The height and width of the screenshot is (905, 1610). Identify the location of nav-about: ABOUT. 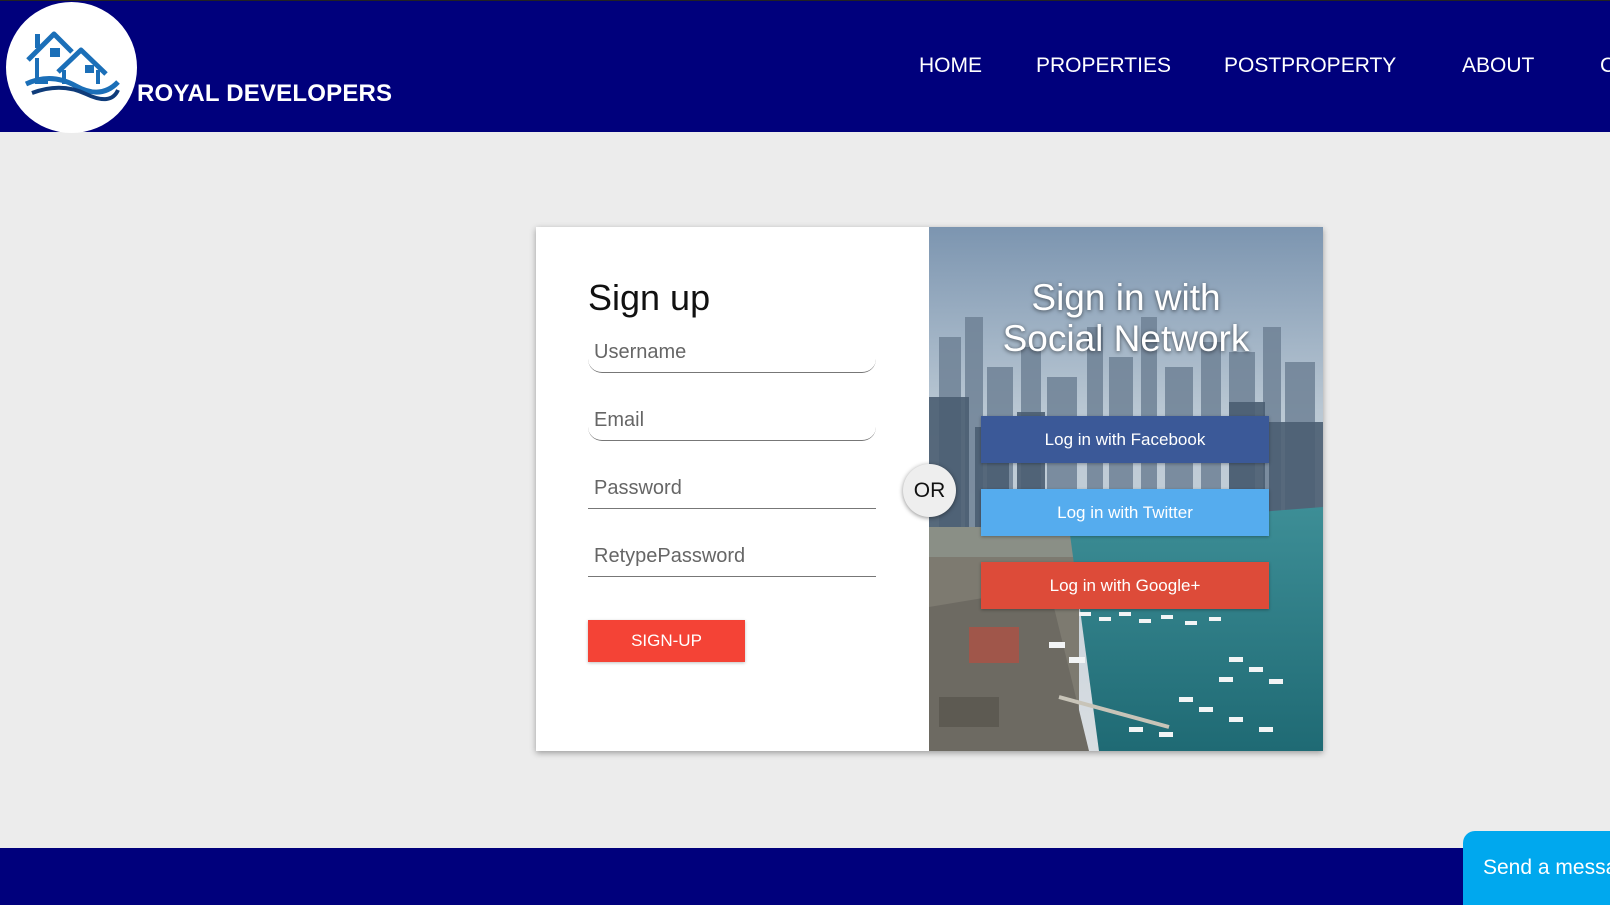
(1498, 66).